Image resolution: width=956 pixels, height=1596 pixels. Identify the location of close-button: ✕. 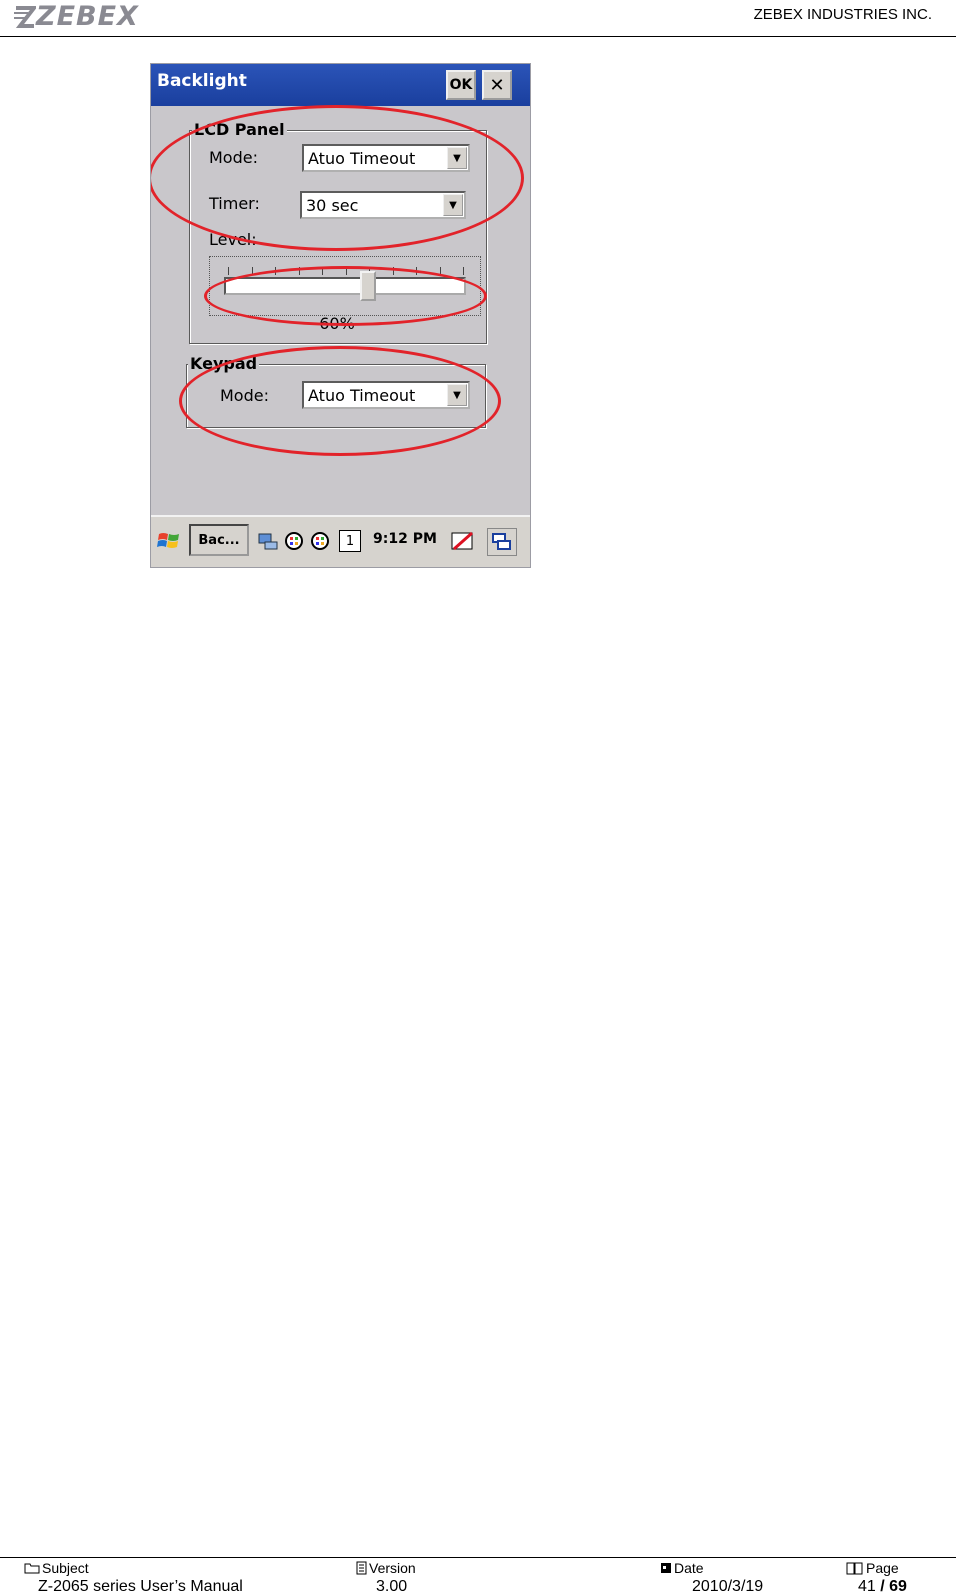
(497, 85).